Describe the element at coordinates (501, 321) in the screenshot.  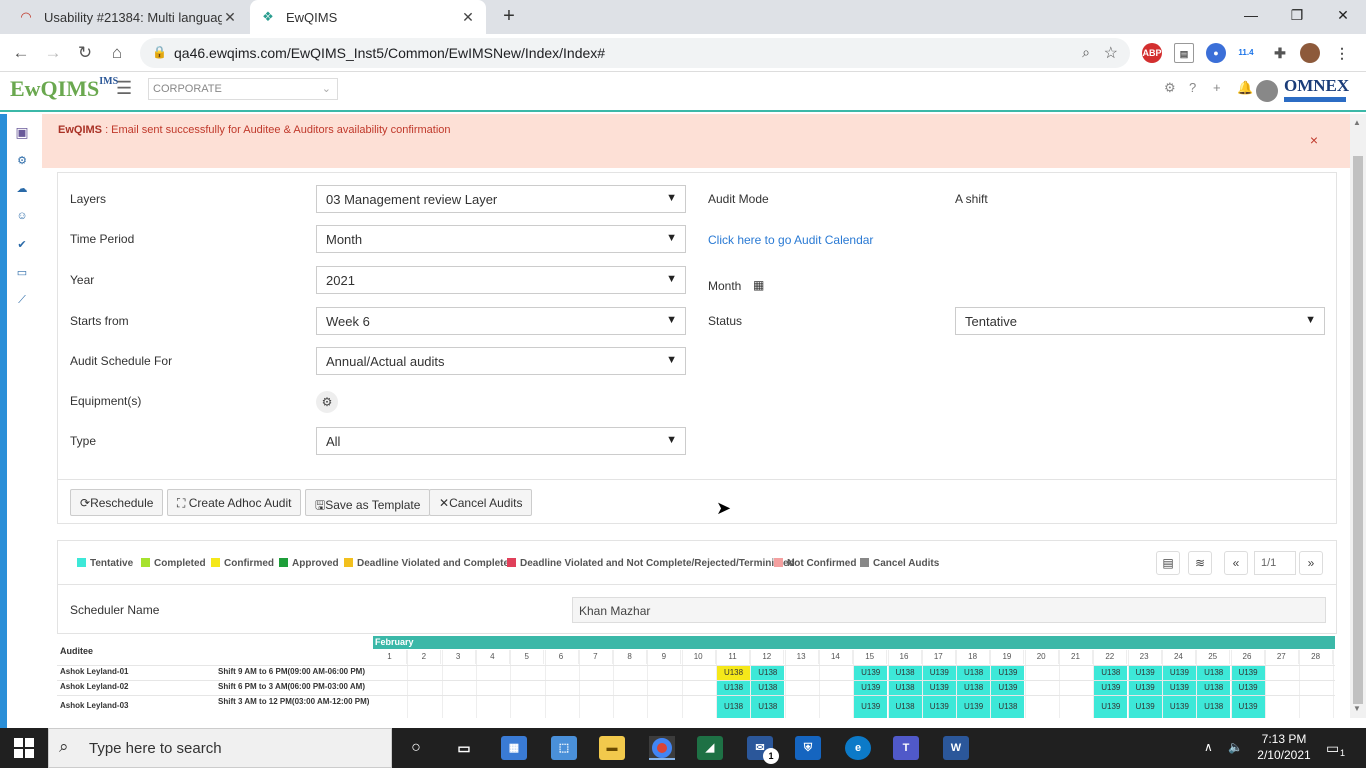
I see `starts-from-select: Week 6 ▼` at that location.